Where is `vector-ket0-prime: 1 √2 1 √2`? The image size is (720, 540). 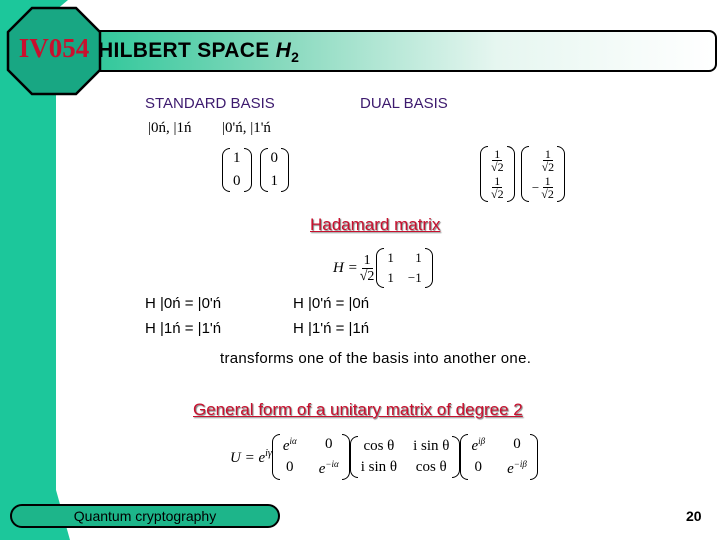
vector-ket0-prime: 1 √2 1 √2 is located at coordinates (497, 174).